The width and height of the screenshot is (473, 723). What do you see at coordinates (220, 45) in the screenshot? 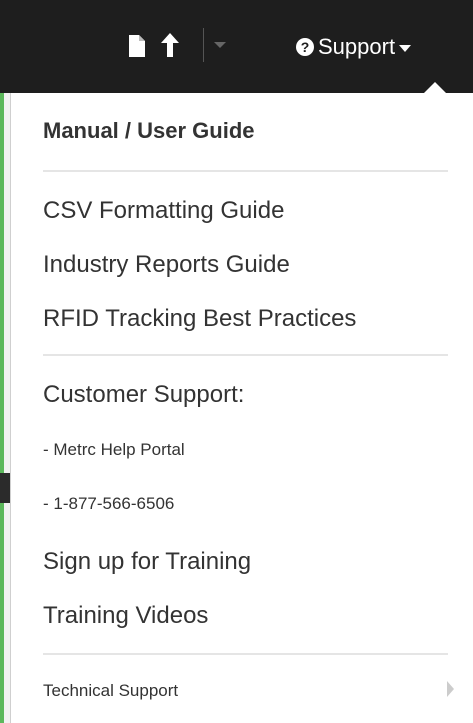
I see `caret-down-icon` at bounding box center [220, 45].